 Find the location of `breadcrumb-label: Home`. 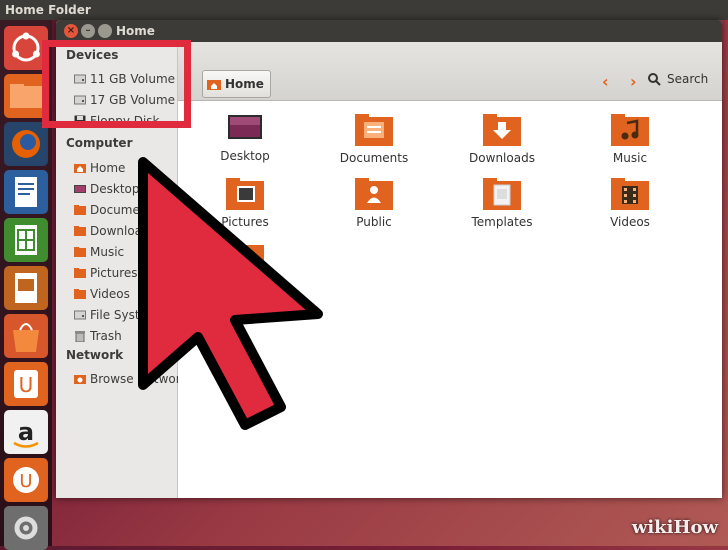

breadcrumb-label: Home is located at coordinates (244, 84).